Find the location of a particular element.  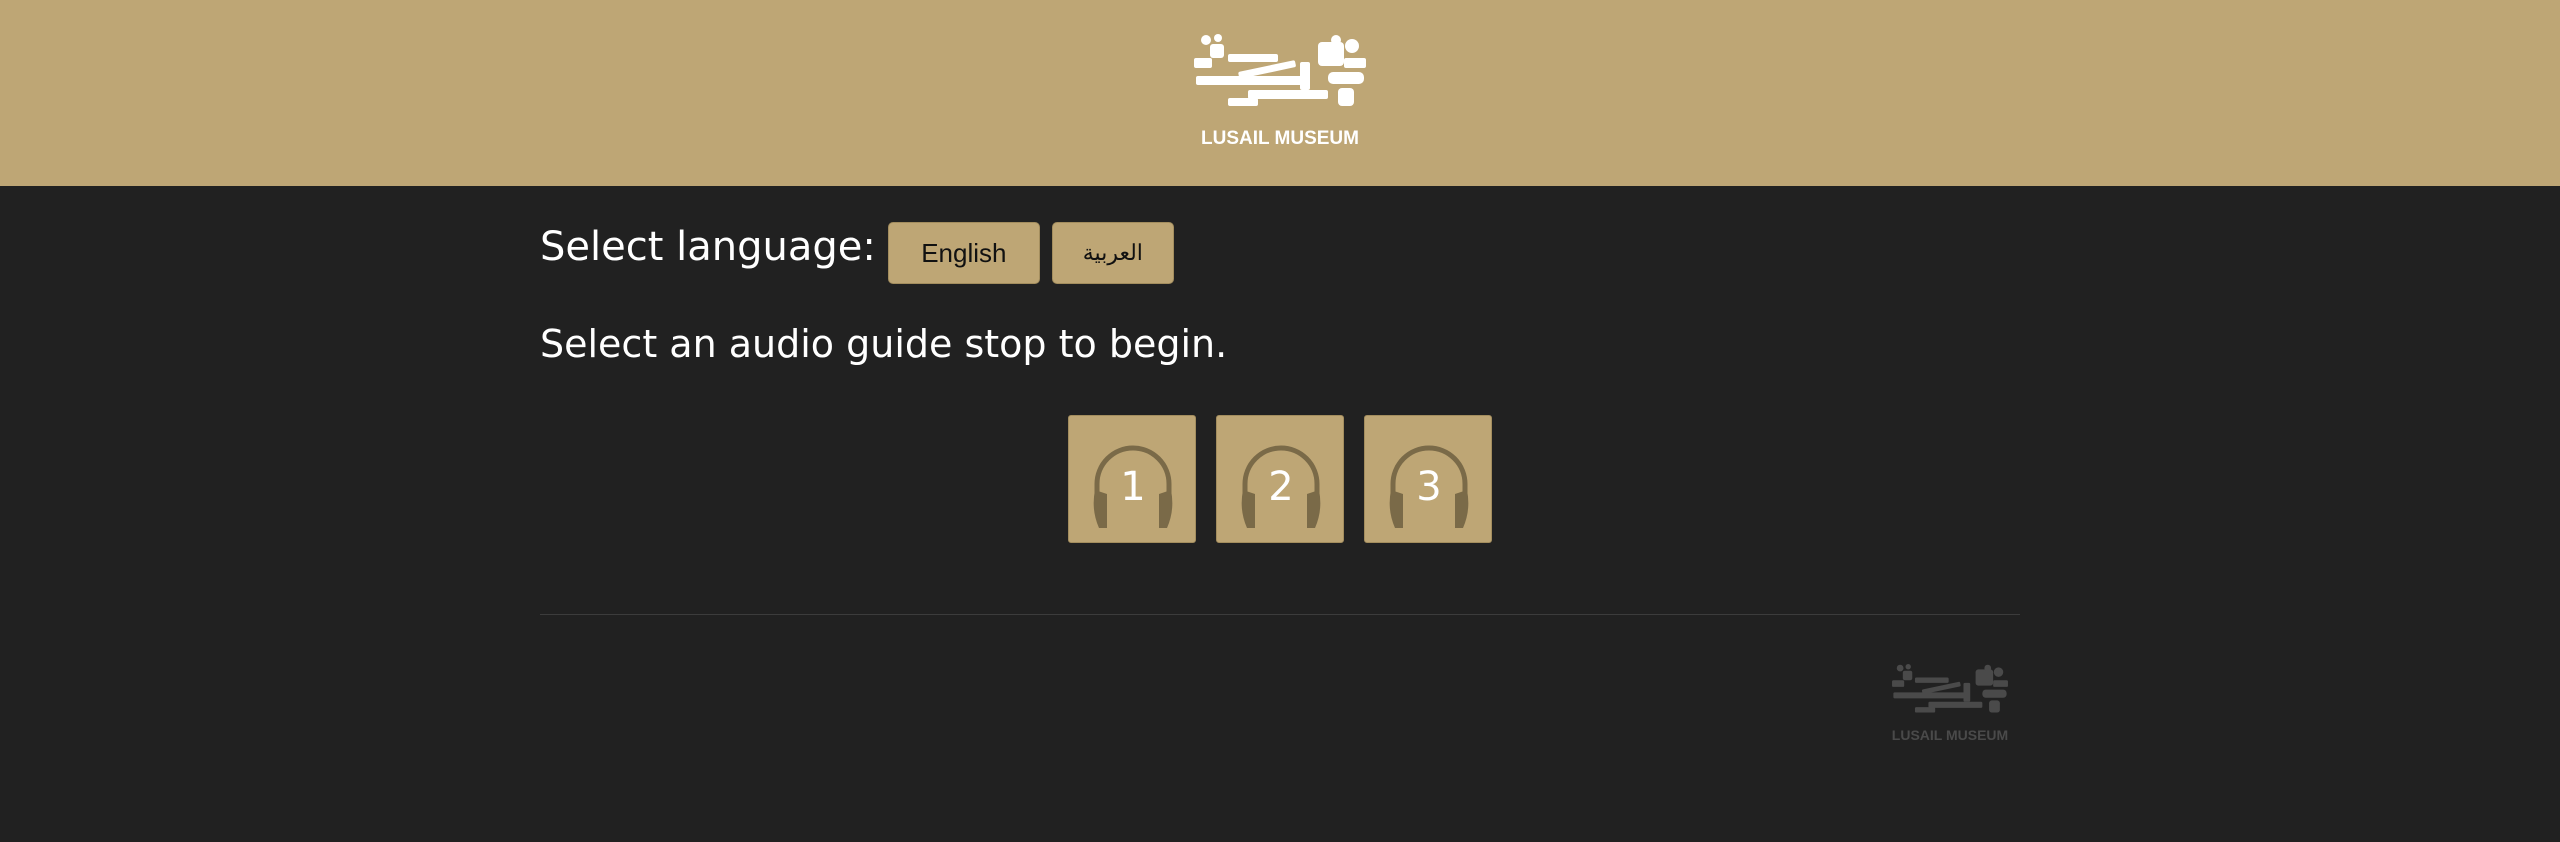

stop-number: 3 is located at coordinates (1429, 487).